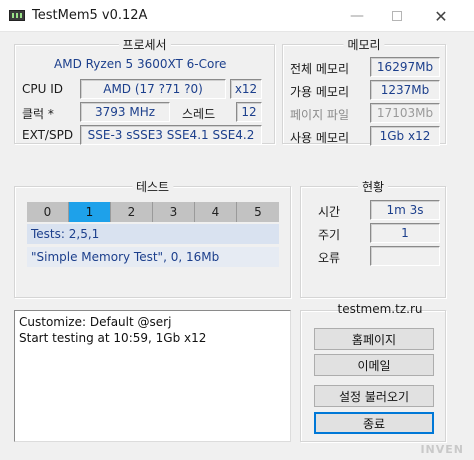  What do you see at coordinates (153, 234) in the screenshot?
I see `tests-list-line: Tests: 2,5,1` at bounding box center [153, 234].